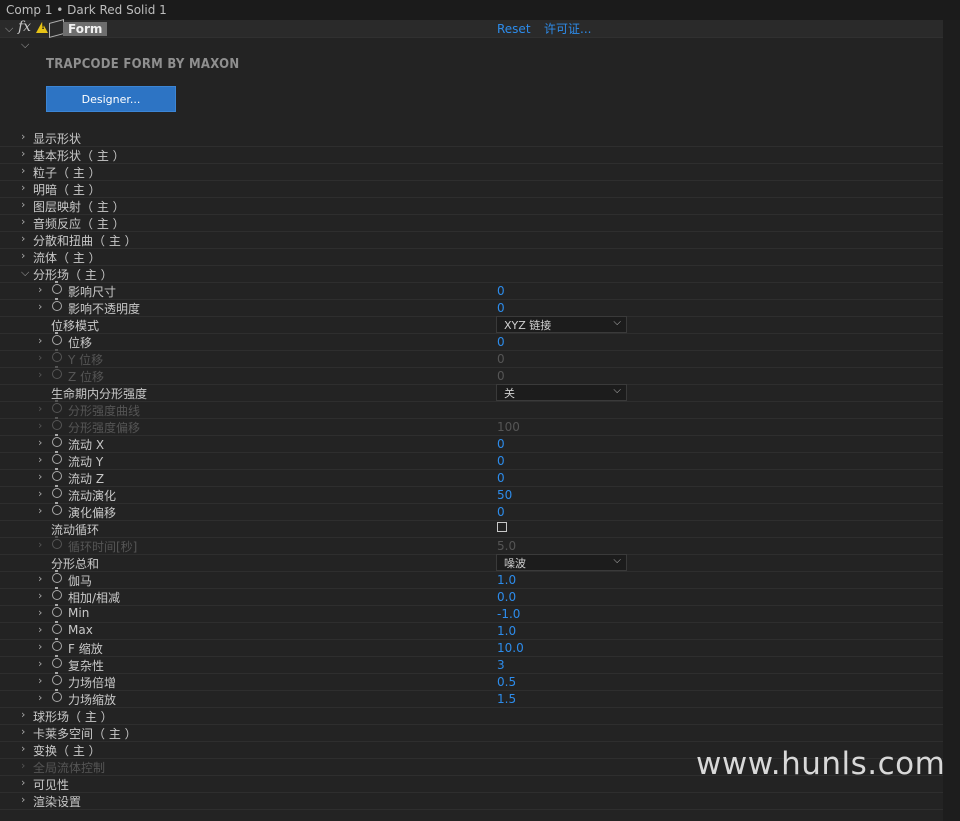 The height and width of the screenshot is (821, 960). What do you see at coordinates (471, 733) in the screenshot?
I see `group-row: › 卡莱多空间（ 主 ）` at bounding box center [471, 733].